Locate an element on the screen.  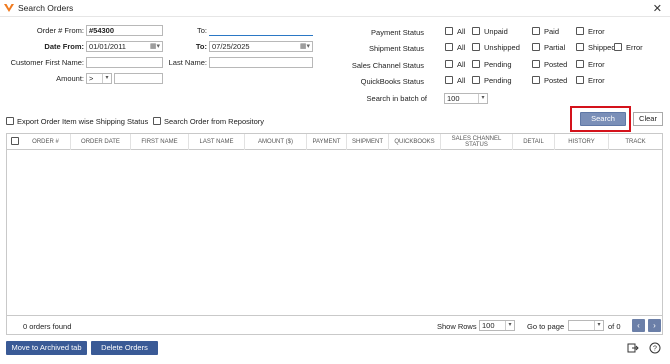
batch-size-select: 100 ▾ is located at coordinates (466, 98).